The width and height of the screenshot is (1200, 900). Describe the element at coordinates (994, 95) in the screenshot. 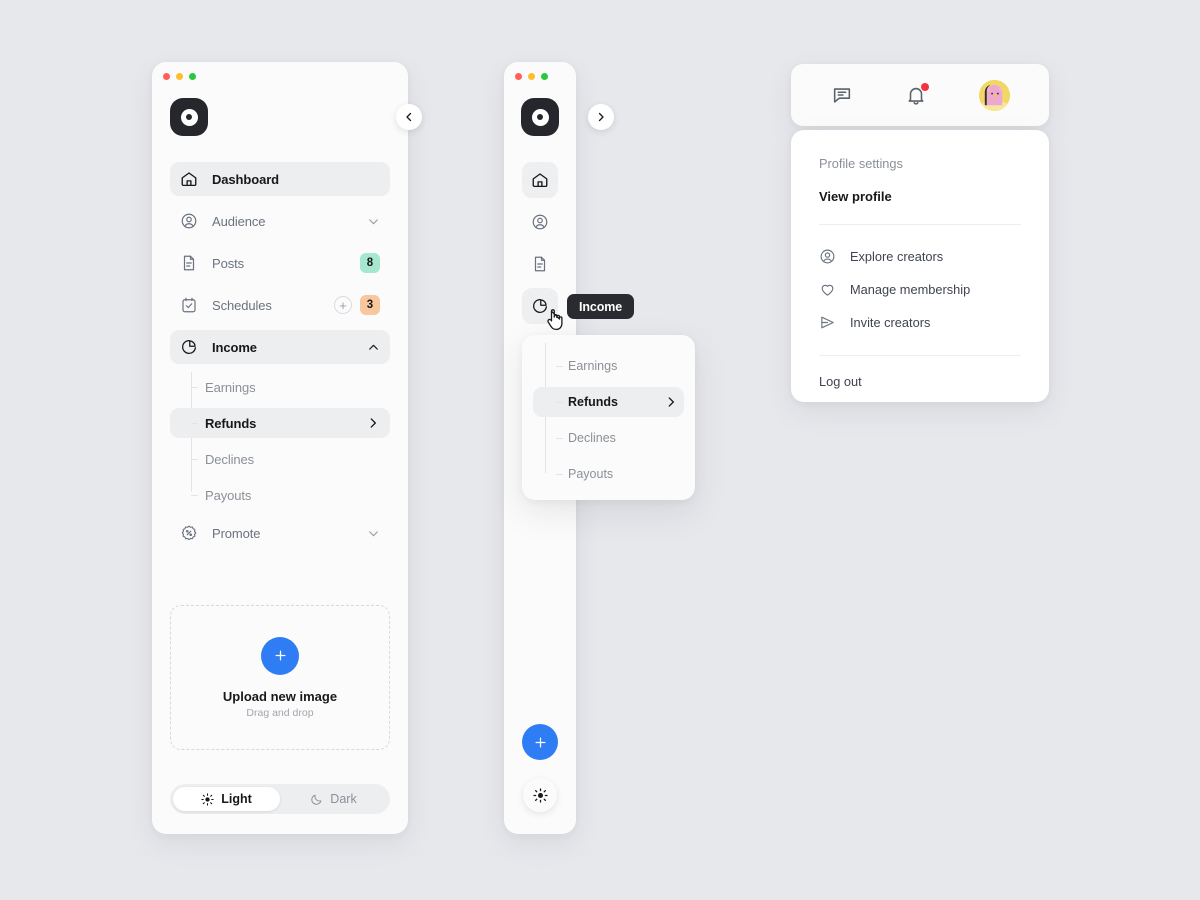

I see `user-avatar` at that location.